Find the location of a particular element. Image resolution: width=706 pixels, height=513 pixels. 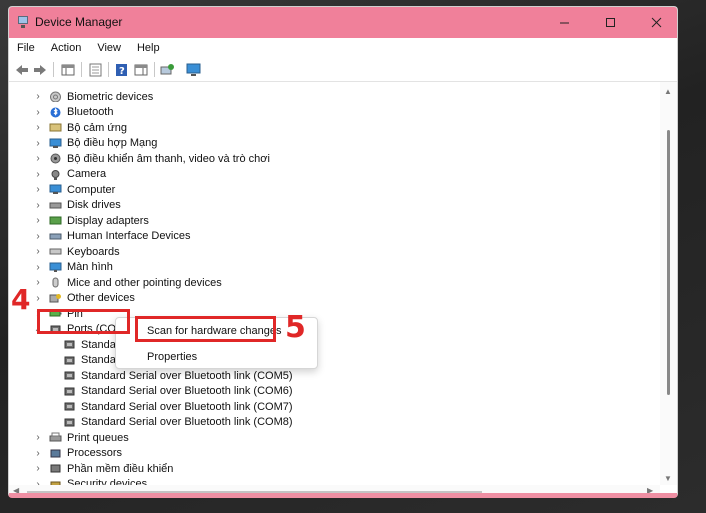

minimize-button is located at coordinates (564, 22).